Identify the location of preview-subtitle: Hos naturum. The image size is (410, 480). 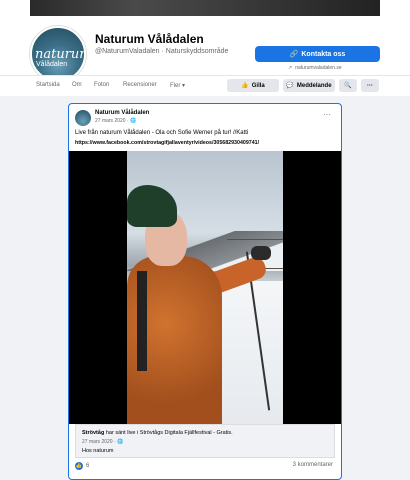
(98, 451).